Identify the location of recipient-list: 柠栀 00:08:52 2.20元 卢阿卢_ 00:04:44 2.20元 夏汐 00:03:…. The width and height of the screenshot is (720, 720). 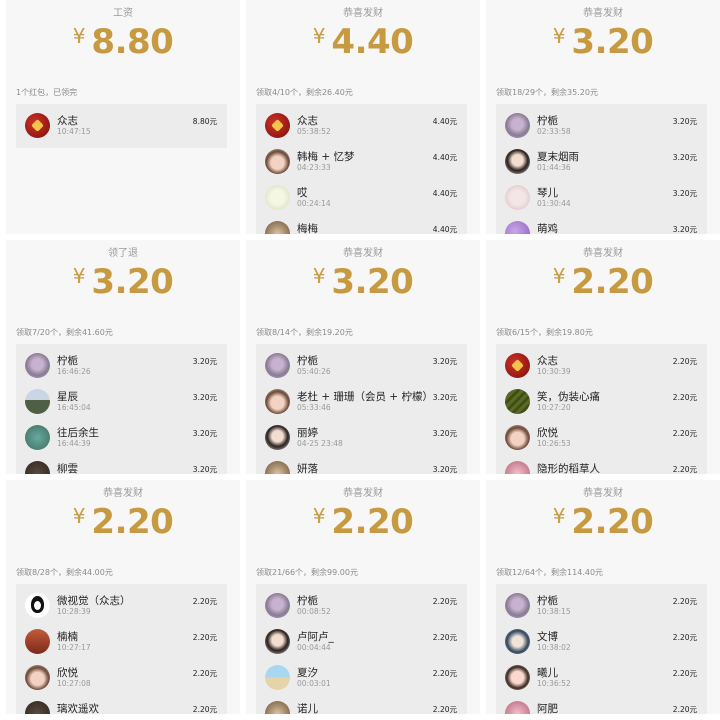
(361, 649).